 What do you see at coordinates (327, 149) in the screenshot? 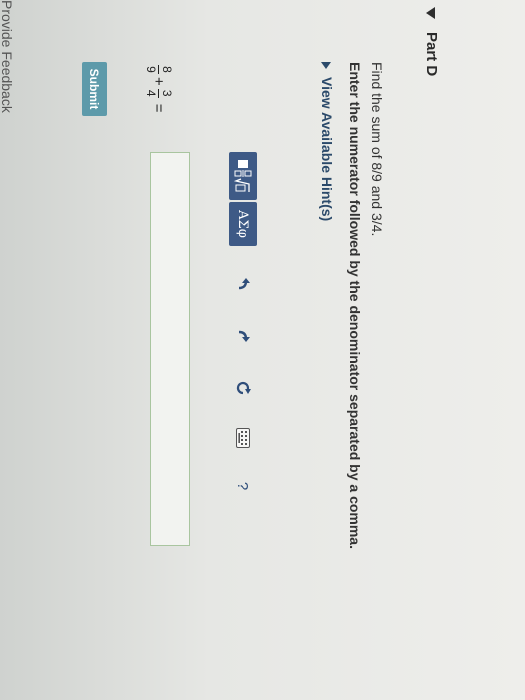
I see `view-hints-label: View Available Hint(s)` at bounding box center [327, 149].